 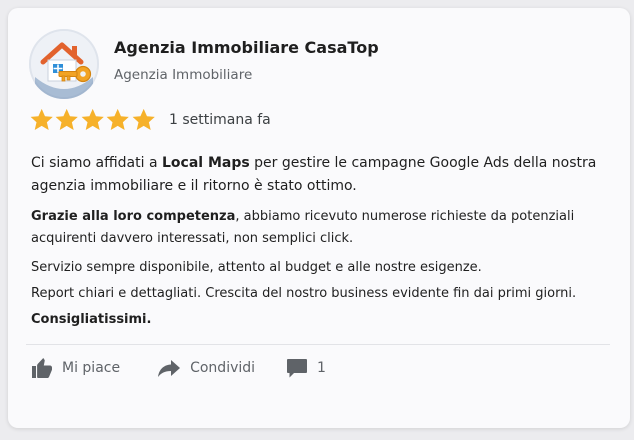 What do you see at coordinates (220, 120) in the screenshot?
I see `review-time: 1 settimana fa` at bounding box center [220, 120].